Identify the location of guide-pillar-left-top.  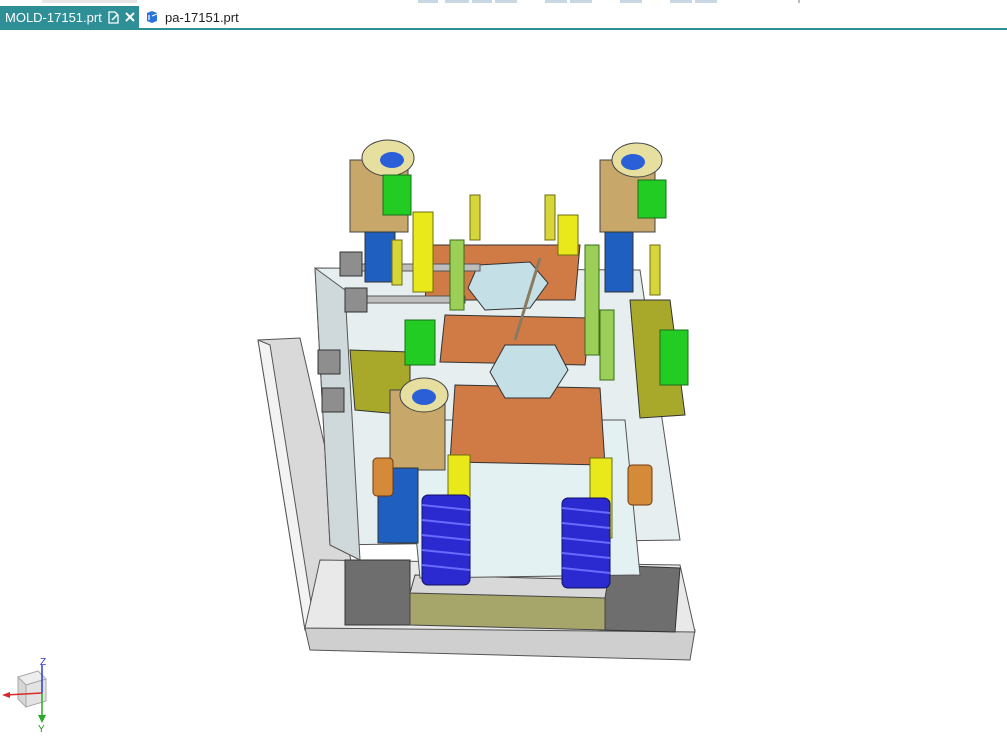
(380, 257).